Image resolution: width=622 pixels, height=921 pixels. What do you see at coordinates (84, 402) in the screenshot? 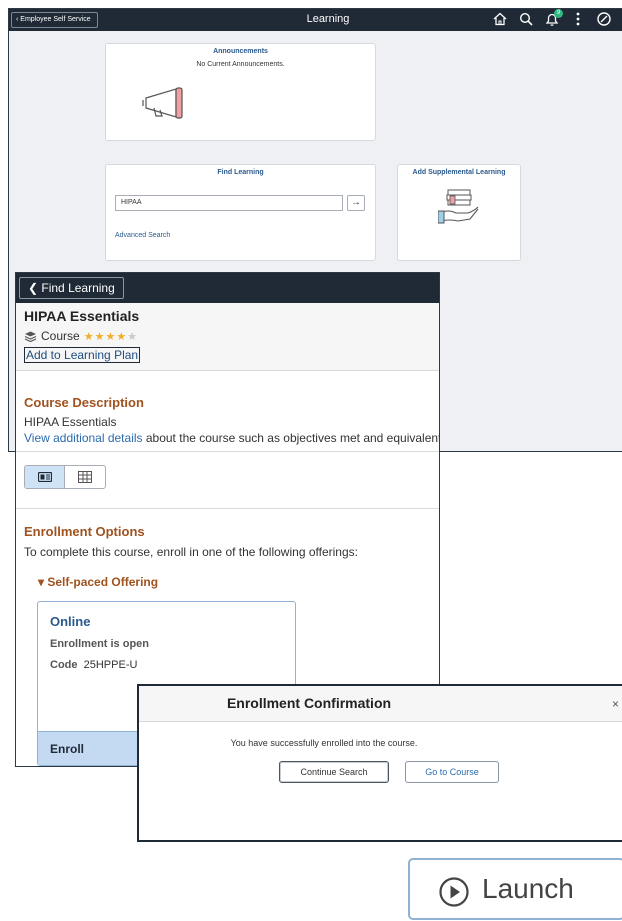
I see `course-description-heading: Course Description` at bounding box center [84, 402].